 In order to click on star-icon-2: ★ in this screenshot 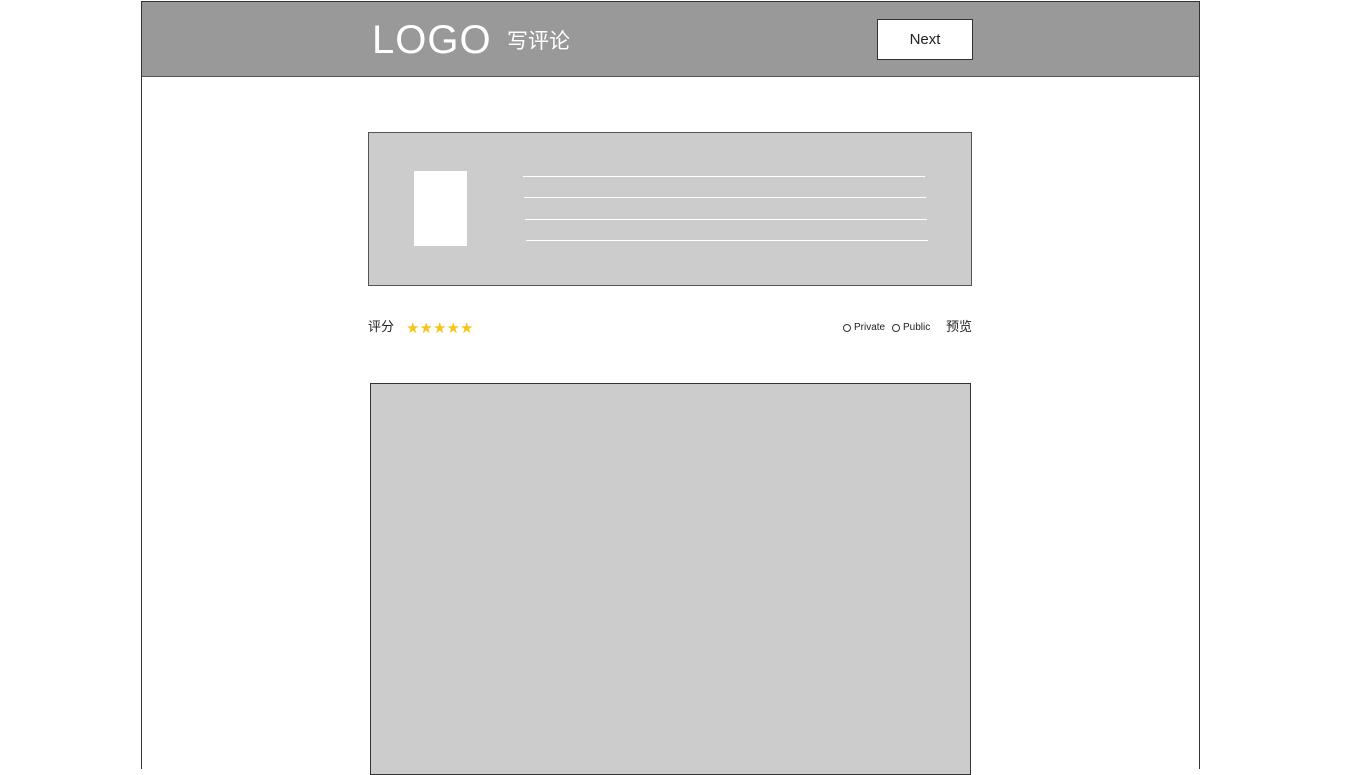, I will do `click(427, 328)`.